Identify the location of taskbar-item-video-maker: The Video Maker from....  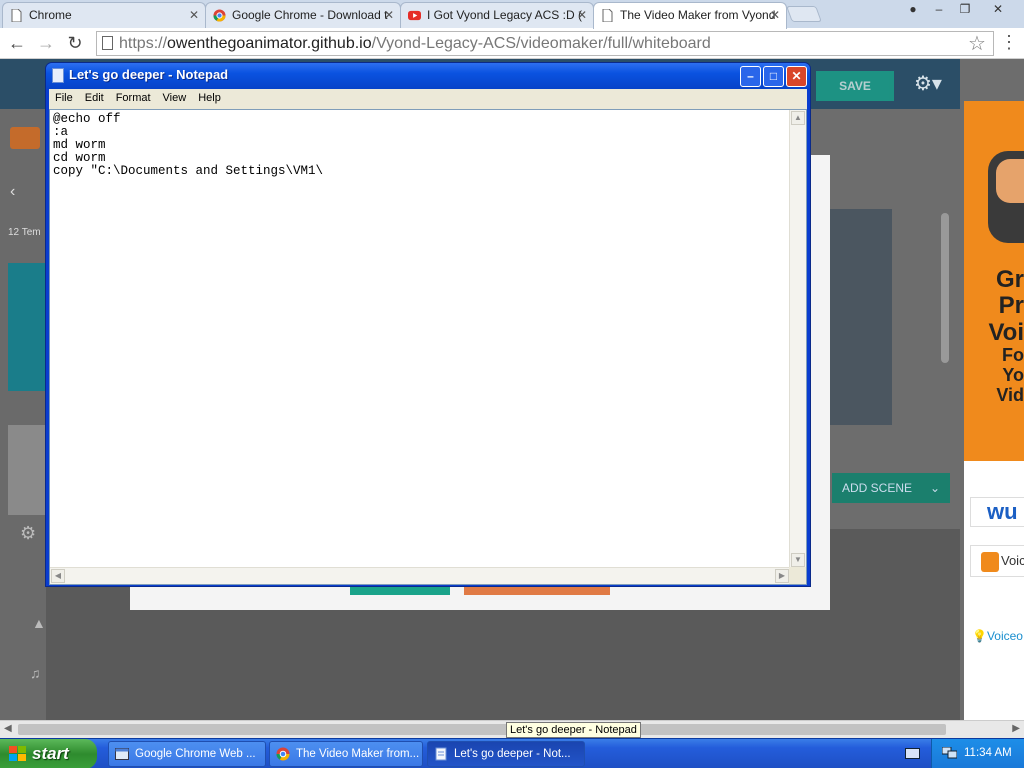
(346, 754).